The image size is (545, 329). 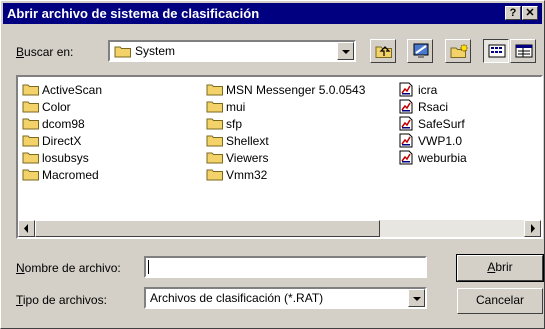 What do you see at coordinates (247, 175) in the screenshot?
I see `file-list-item-name: Vmm32` at bounding box center [247, 175].